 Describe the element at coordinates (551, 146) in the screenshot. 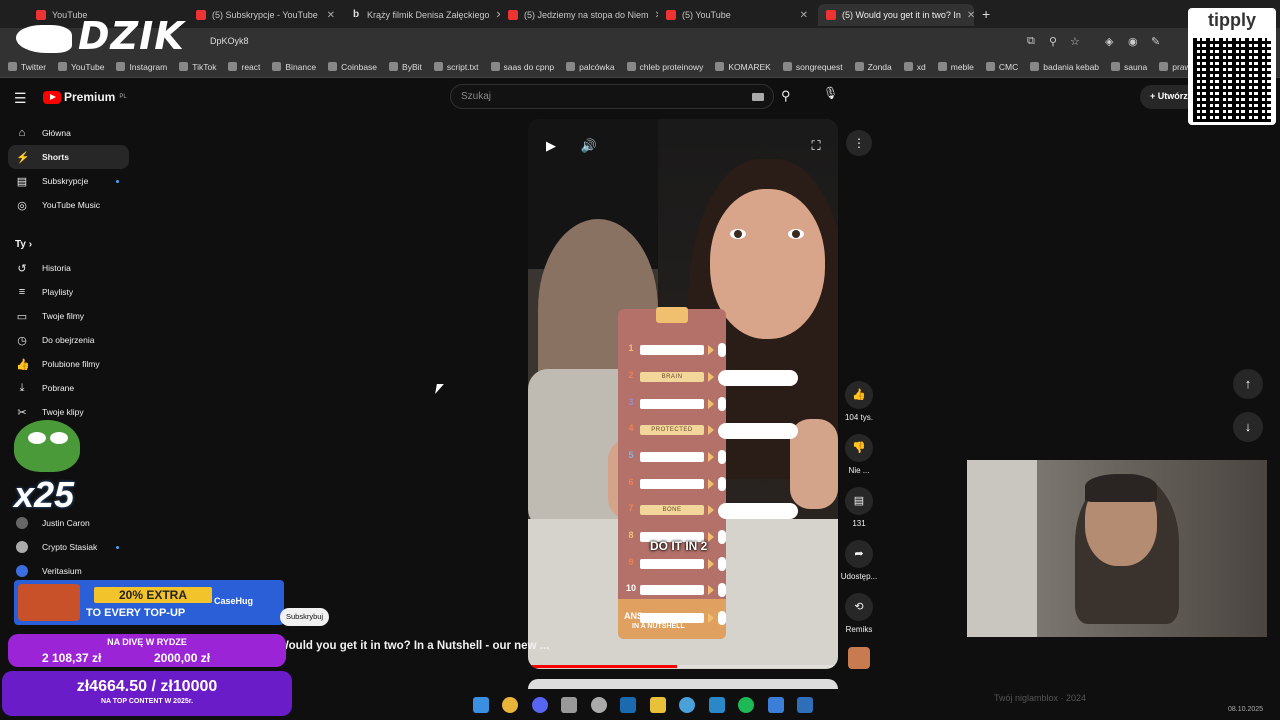

I see `play-icon: ▶` at that location.